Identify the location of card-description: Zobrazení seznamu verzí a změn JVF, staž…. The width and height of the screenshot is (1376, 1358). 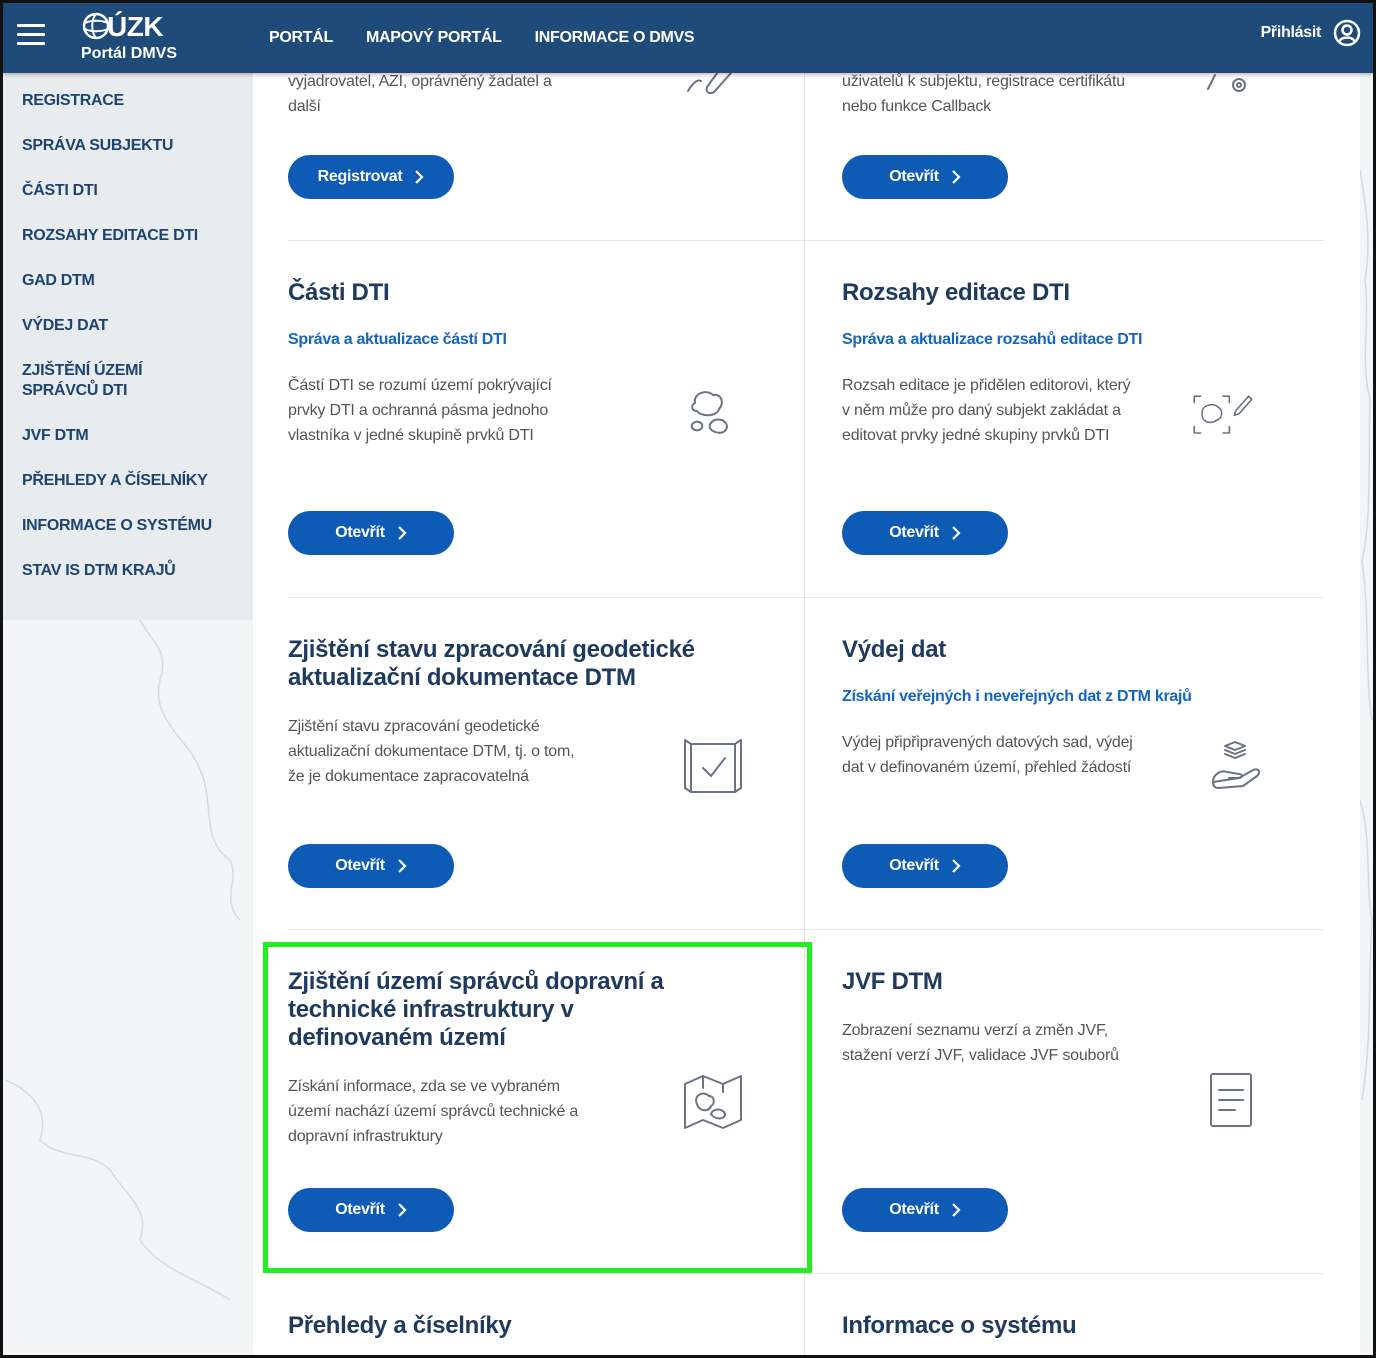
(980, 1043).